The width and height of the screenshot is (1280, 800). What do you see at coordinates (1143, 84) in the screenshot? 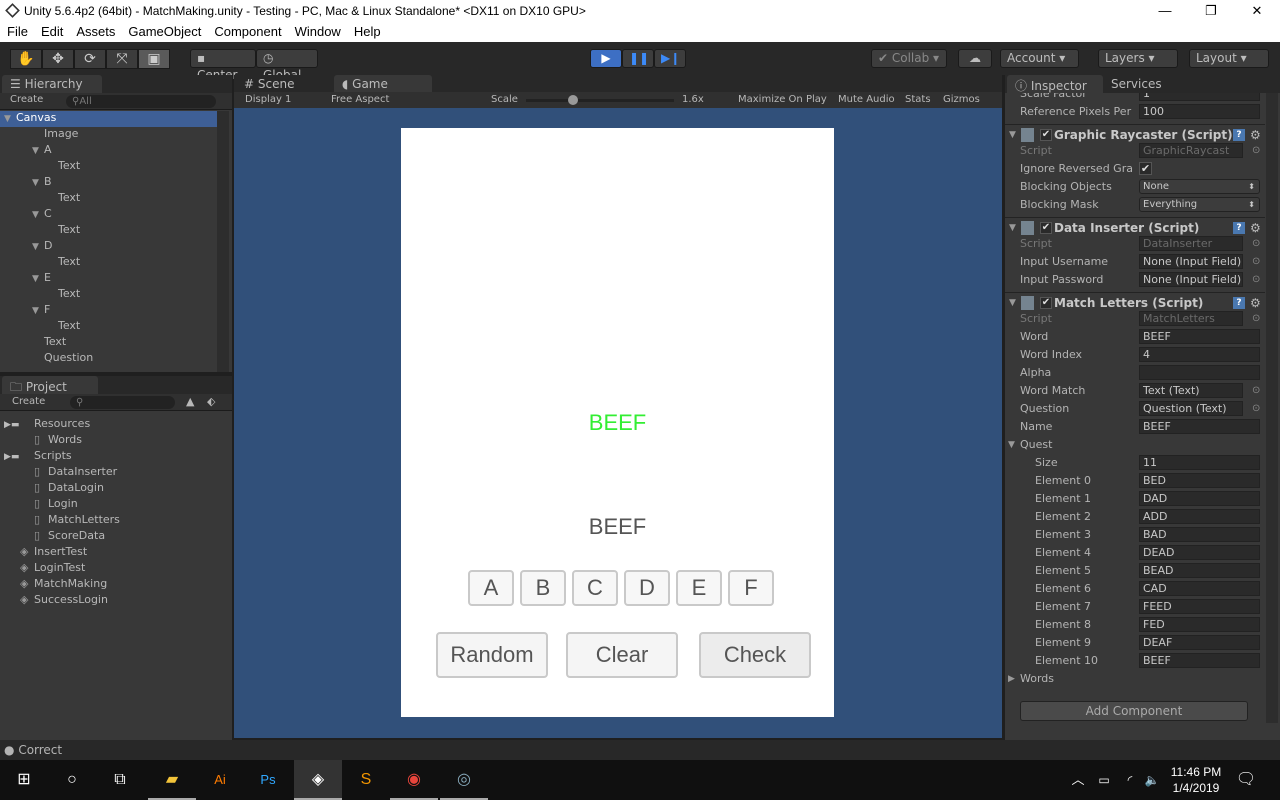
I see `tab-services: Services` at bounding box center [1143, 84].